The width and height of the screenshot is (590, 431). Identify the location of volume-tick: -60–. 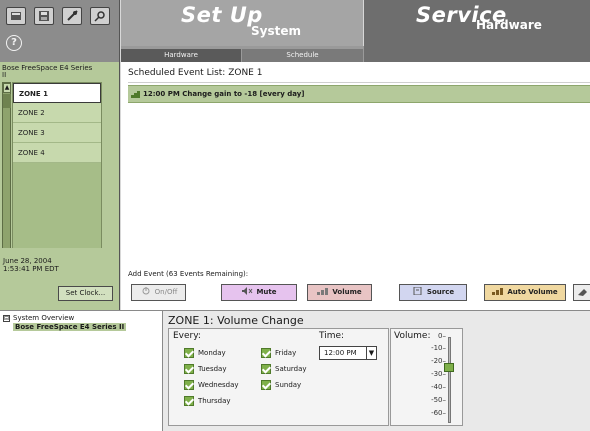
(438, 413).